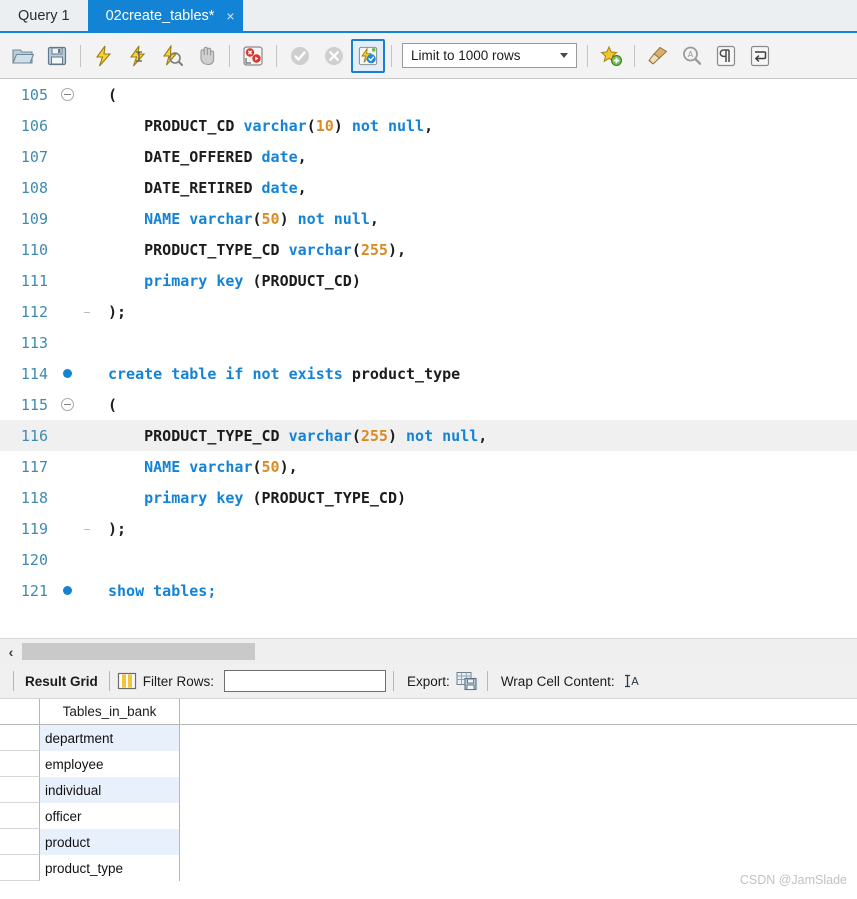 This screenshot has height=899, width=857. I want to click on toggle-invisible-chars-icon, so click(726, 56).